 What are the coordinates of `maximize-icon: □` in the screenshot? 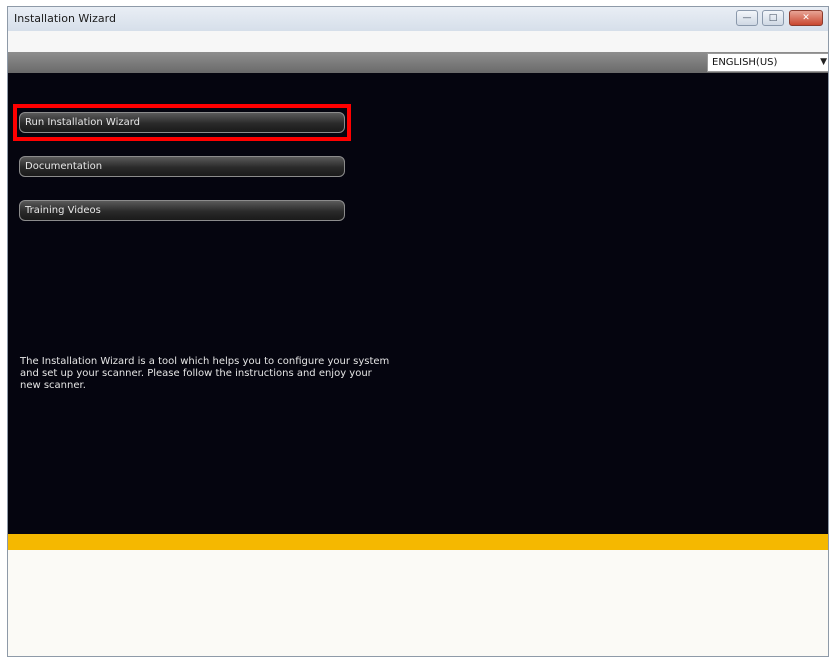 It's located at (773, 18).